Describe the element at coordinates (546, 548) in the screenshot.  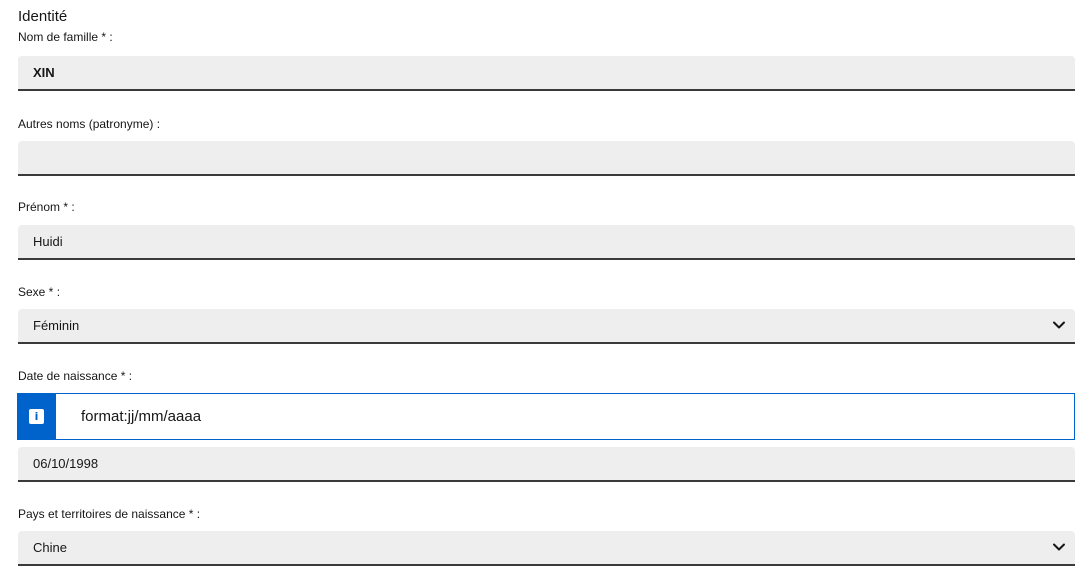
I see `birth-country-select: Chine` at that location.